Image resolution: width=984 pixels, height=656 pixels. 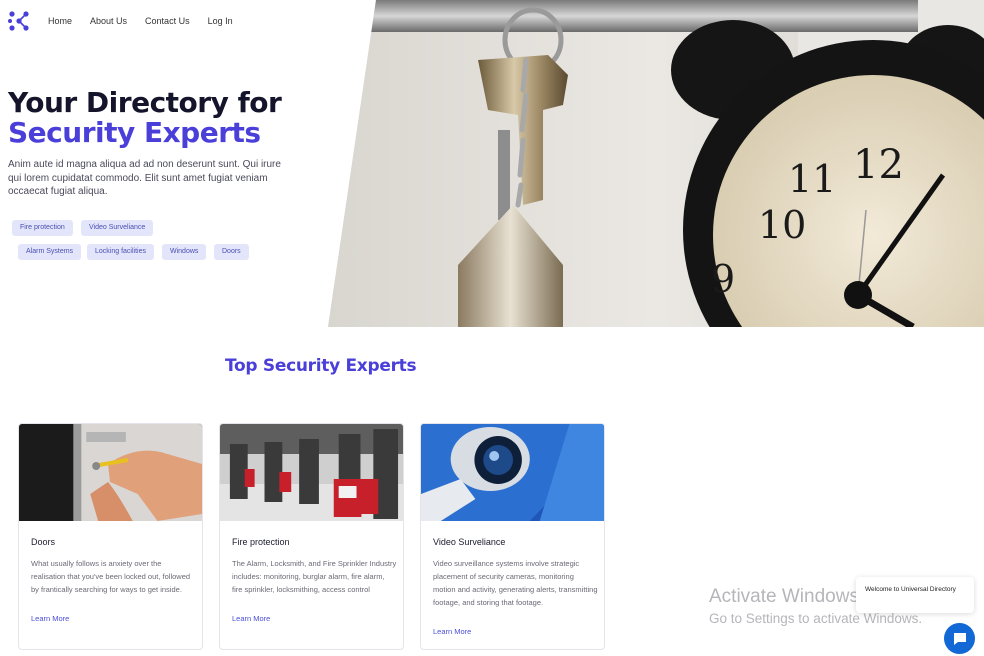 I want to click on card-video-surveliance-learn-more-link: Learn More, so click(x=452, y=631).